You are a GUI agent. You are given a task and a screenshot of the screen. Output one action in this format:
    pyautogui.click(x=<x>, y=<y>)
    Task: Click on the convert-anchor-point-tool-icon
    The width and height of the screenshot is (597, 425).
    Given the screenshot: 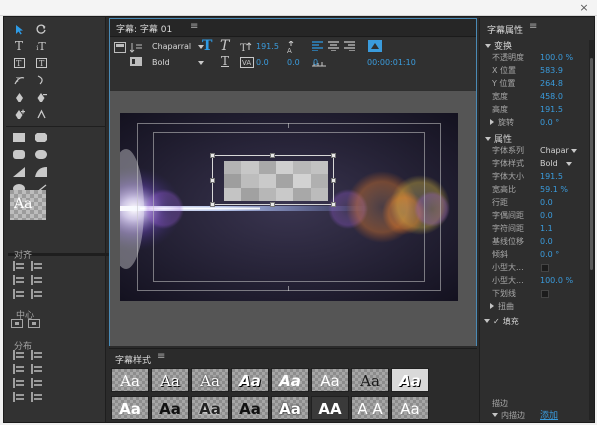 What is the action you would take?
    pyautogui.click(x=41, y=114)
    